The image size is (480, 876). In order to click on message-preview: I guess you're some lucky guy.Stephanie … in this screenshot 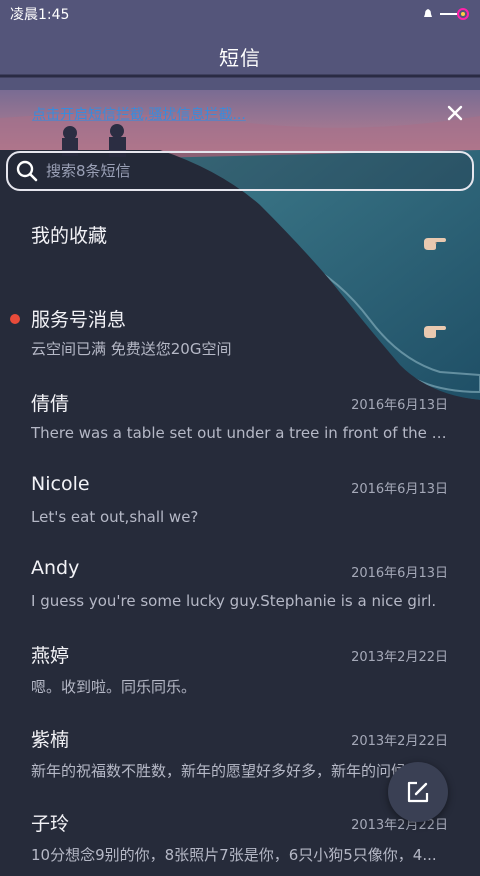, I will do `click(234, 601)`.